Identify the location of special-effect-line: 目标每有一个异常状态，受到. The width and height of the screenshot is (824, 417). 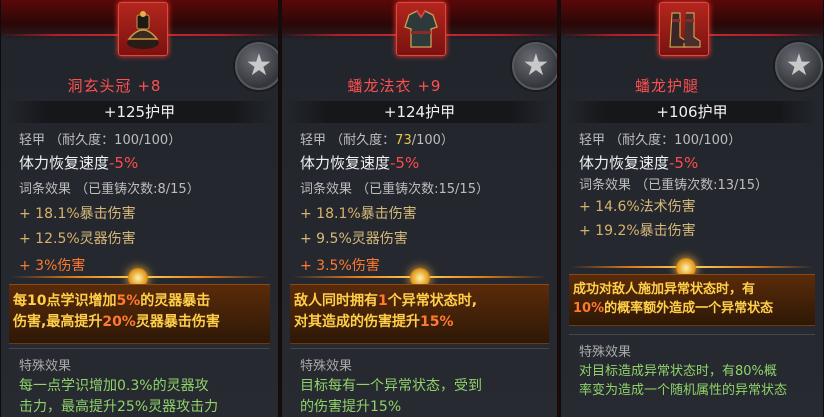
(391, 386).